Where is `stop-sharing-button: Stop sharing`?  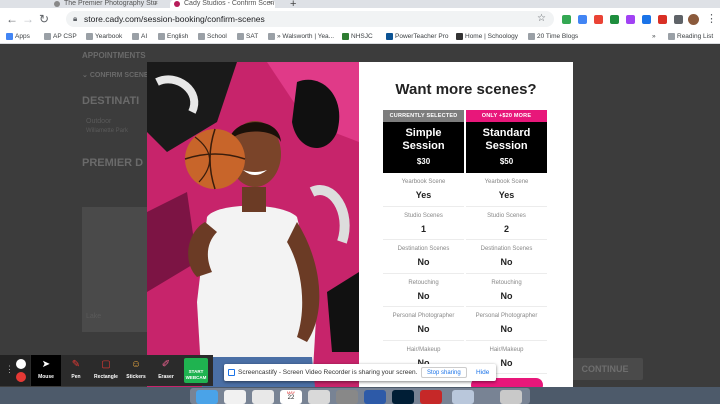 stop-sharing-button: Stop sharing is located at coordinates (444, 372).